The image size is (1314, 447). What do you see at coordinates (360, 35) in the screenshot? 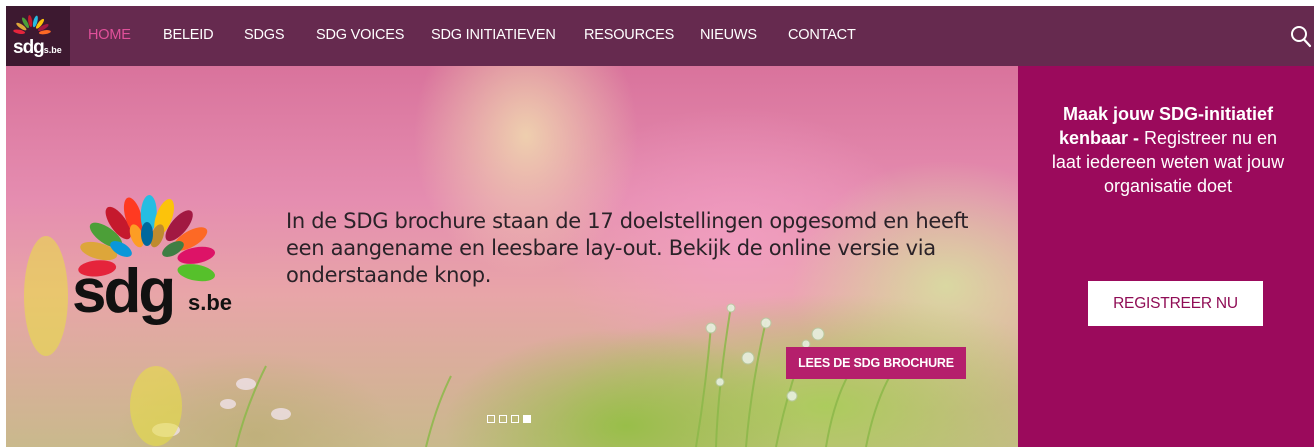
I see `nav-item-sdg-voices: SDG VOICES` at bounding box center [360, 35].